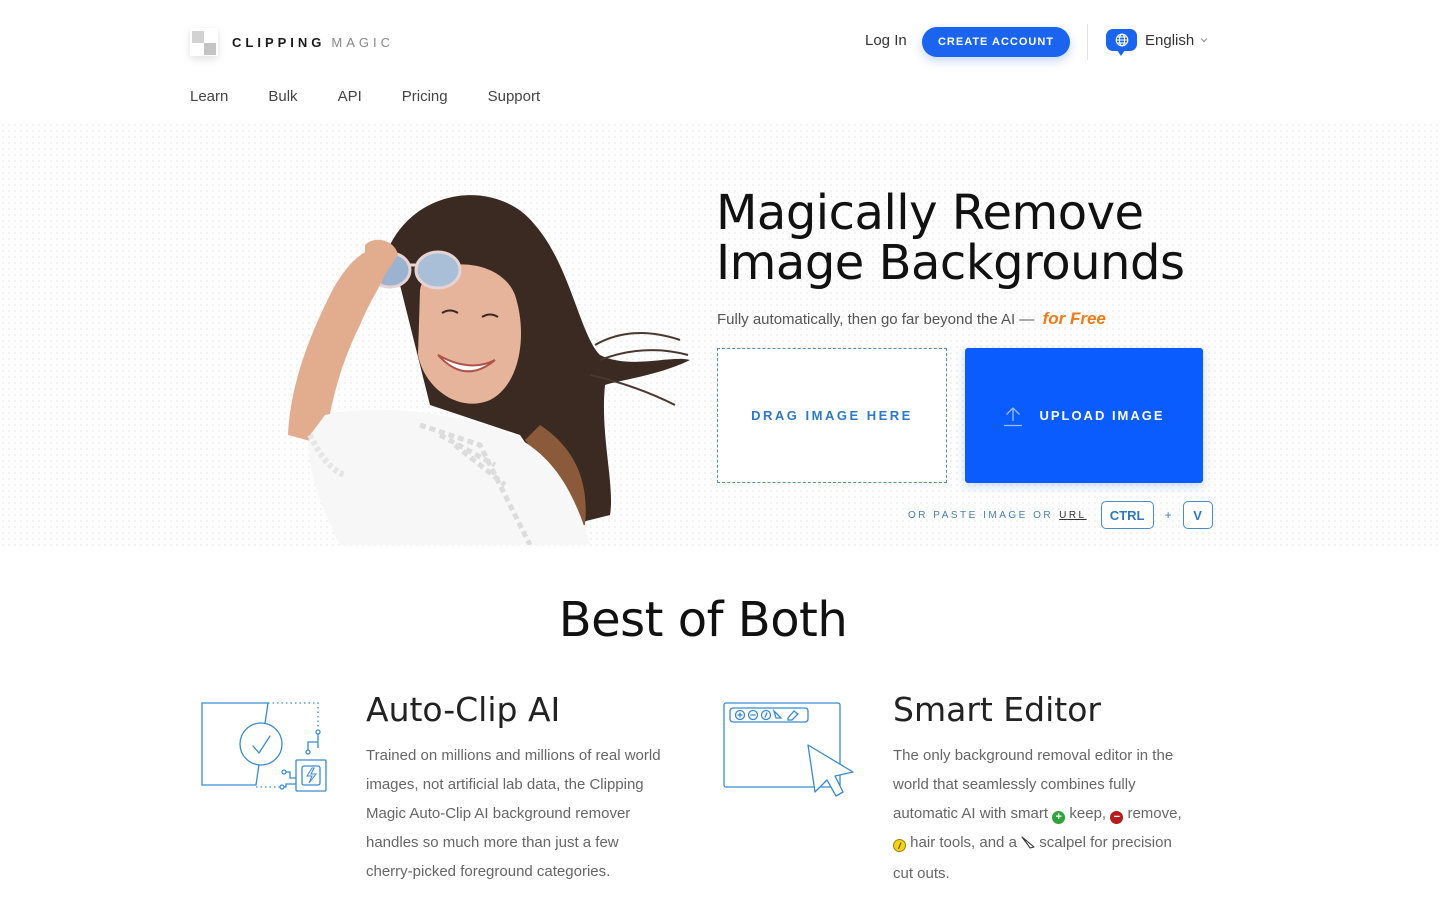 The width and height of the screenshot is (1440, 913). I want to click on nav-pricing: Pricing, so click(425, 96).